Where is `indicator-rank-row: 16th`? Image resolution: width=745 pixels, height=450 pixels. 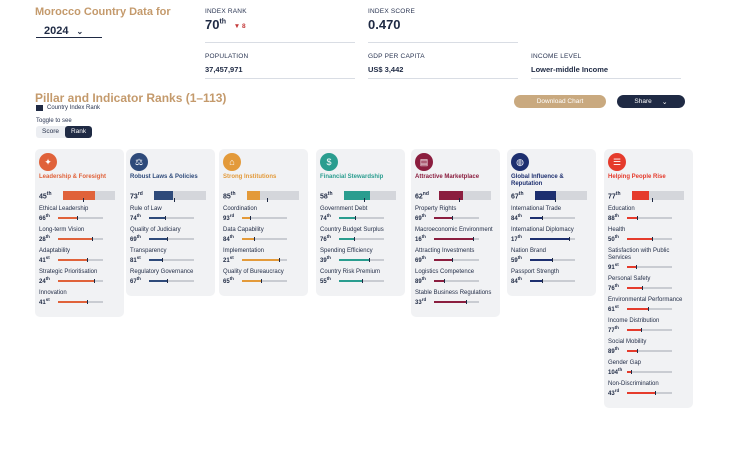
indicator-rank-row: 16th is located at coordinates (455, 238).